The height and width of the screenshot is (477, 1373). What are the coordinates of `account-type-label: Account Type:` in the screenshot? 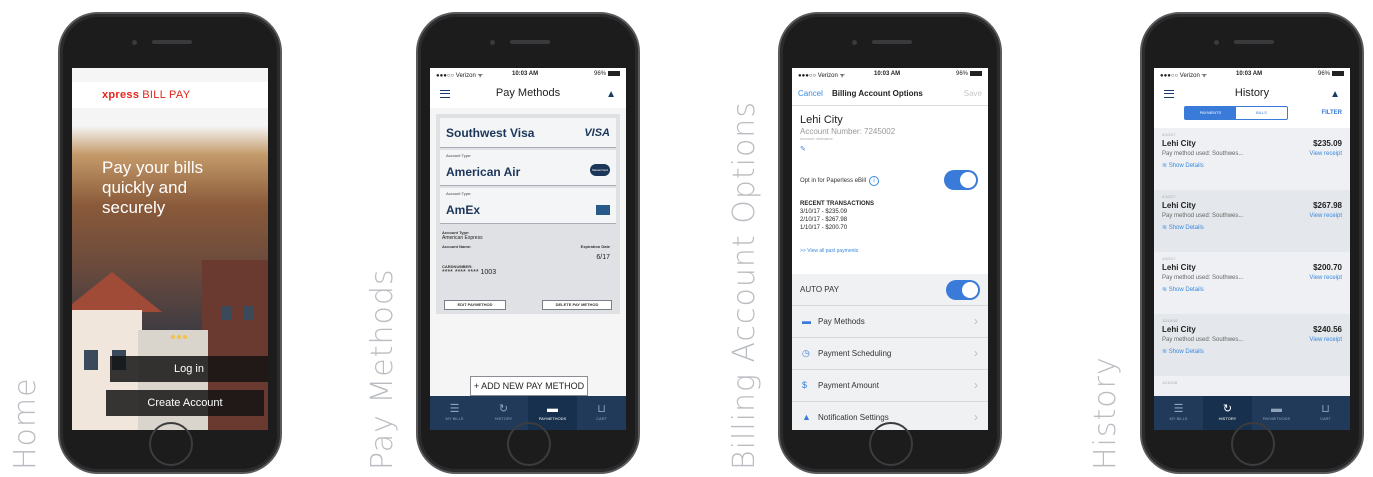 It's located at (459, 155).